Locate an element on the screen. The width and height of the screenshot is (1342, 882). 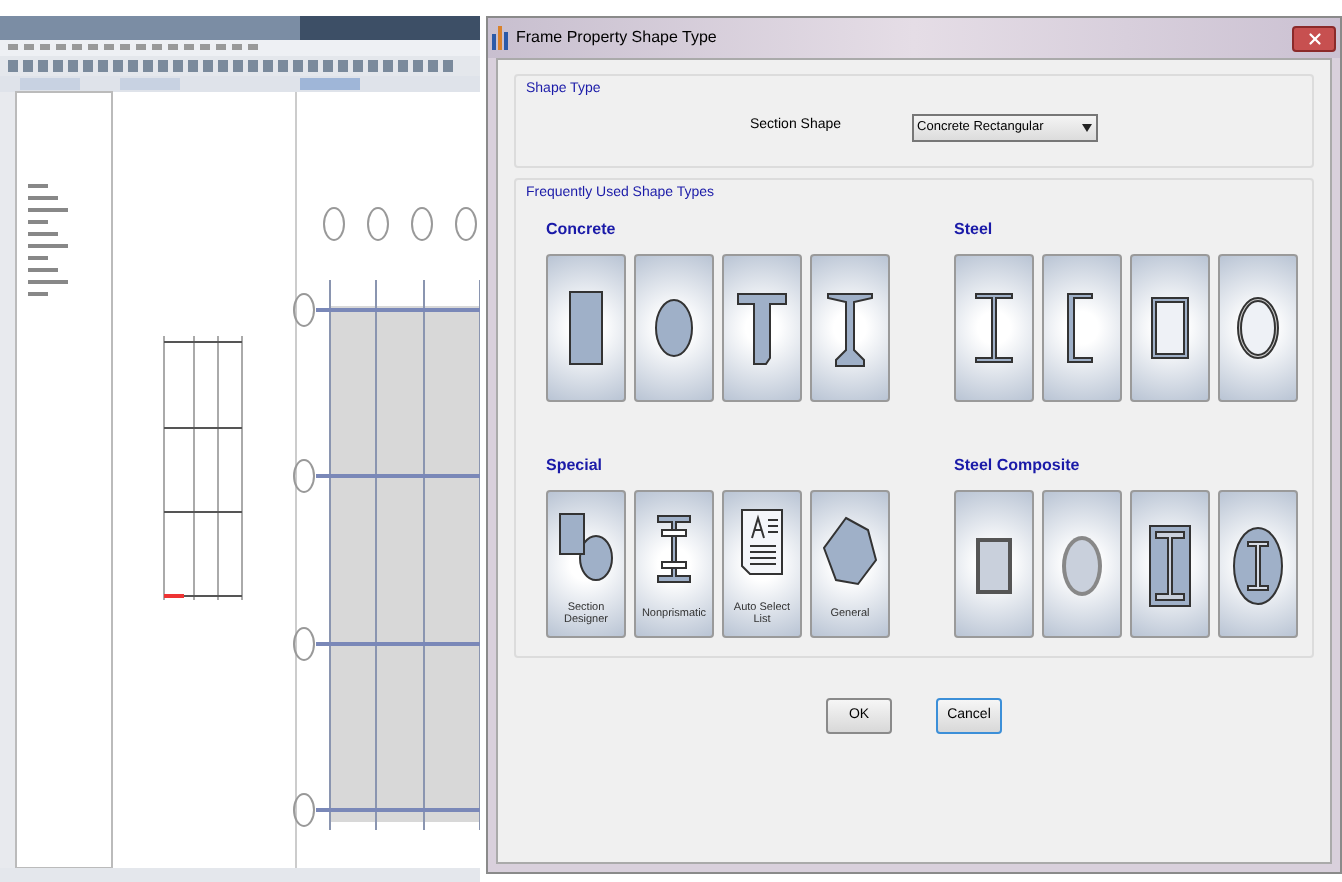
group-title: Special is located at coordinates (575, 465).